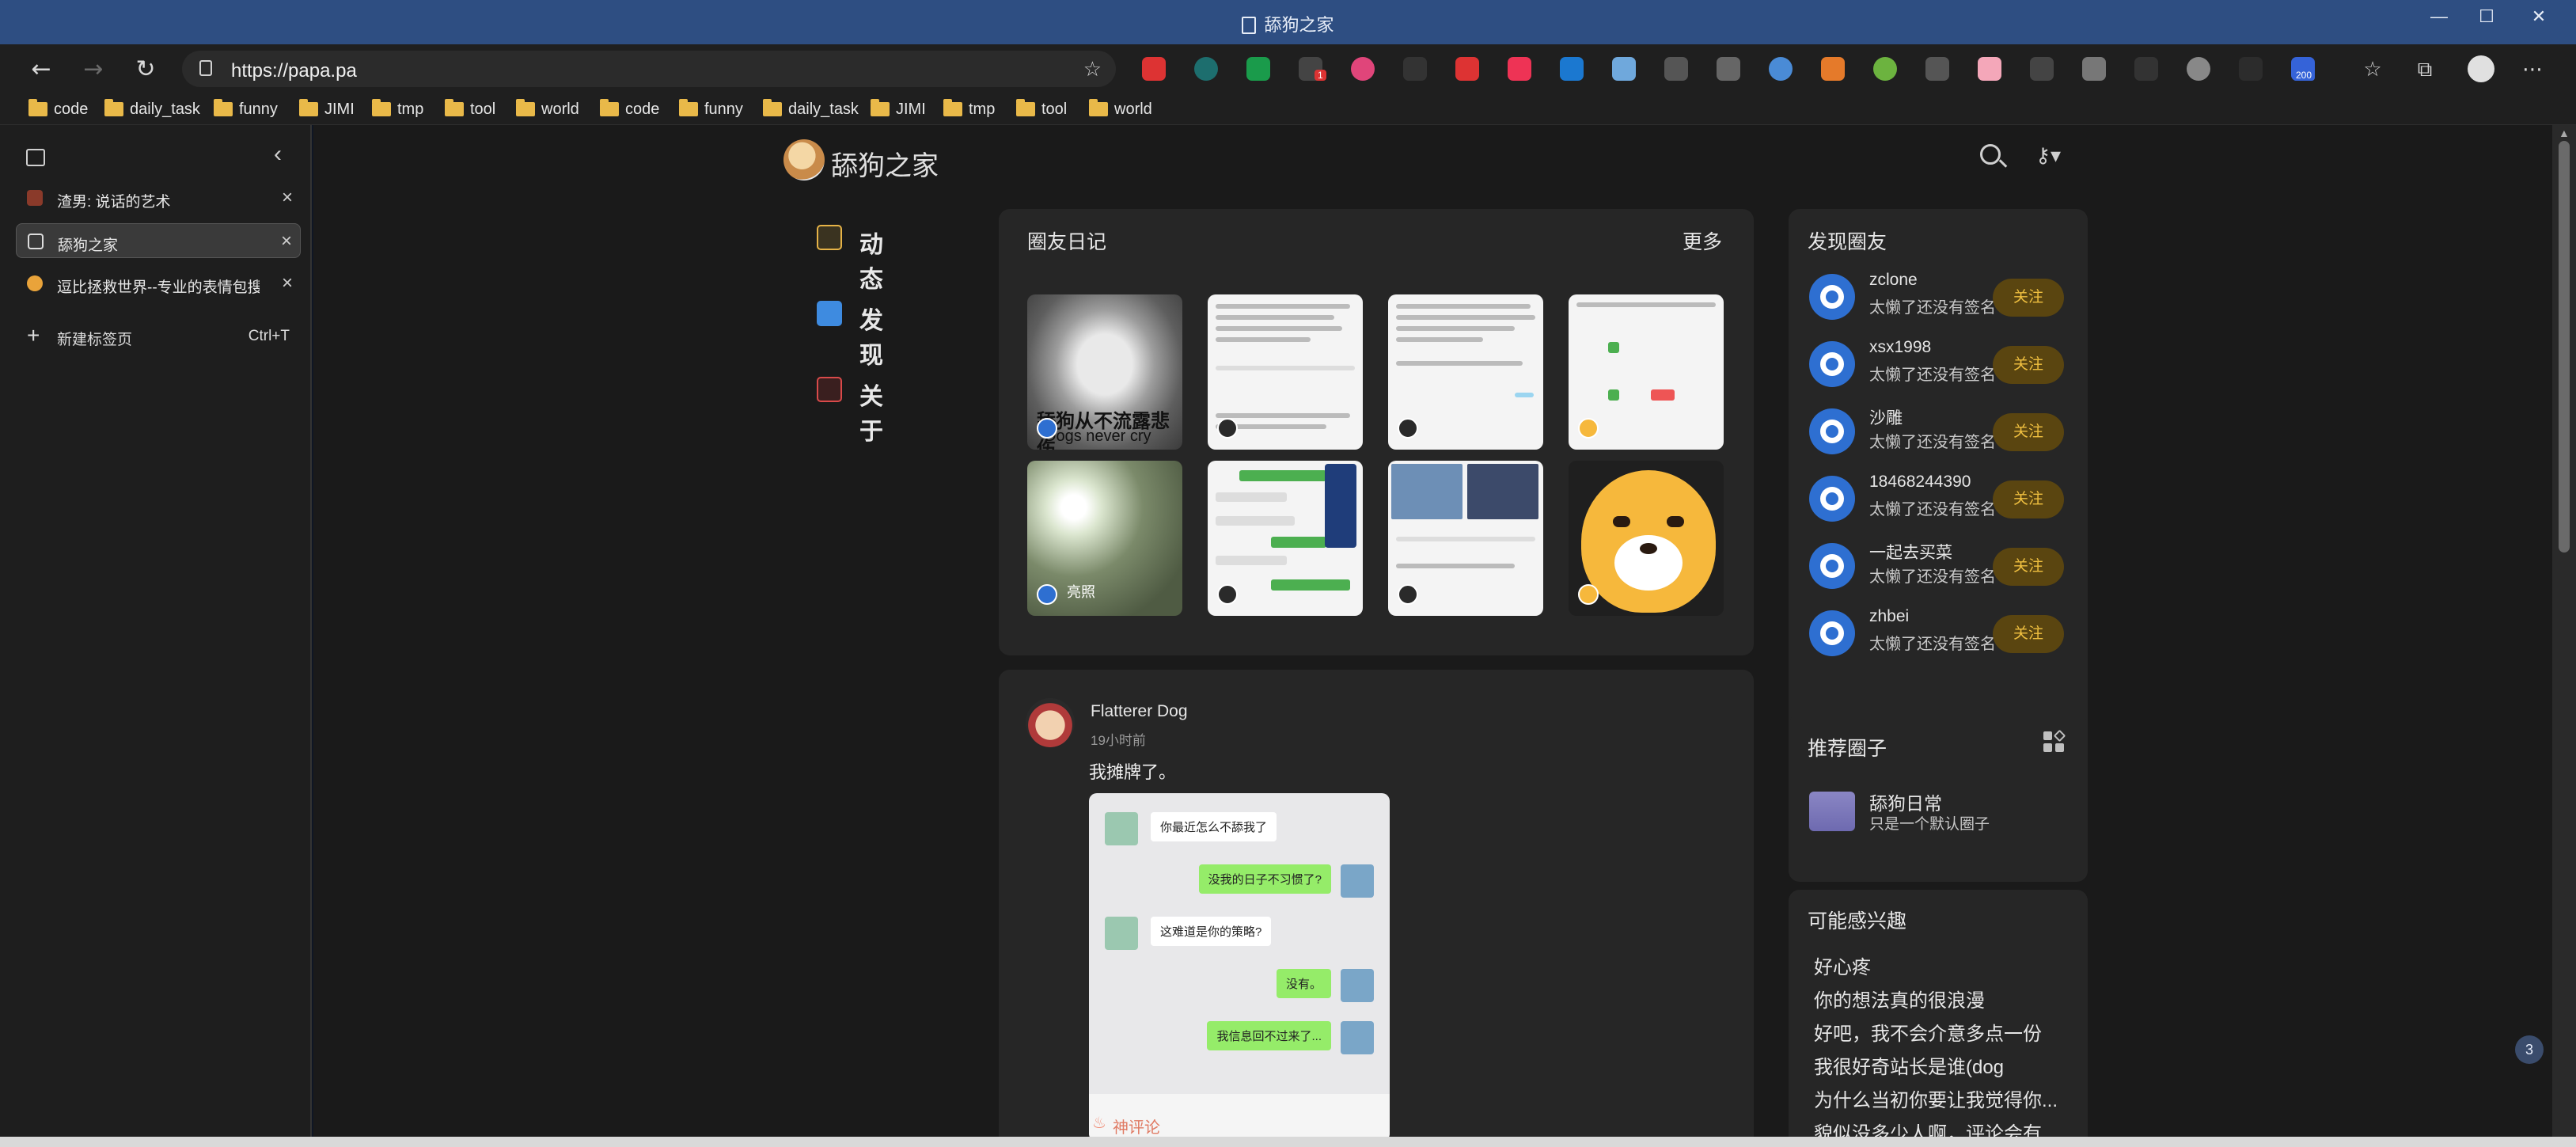  Describe the element at coordinates (1990, 155) in the screenshot. I see `search-icon` at that location.